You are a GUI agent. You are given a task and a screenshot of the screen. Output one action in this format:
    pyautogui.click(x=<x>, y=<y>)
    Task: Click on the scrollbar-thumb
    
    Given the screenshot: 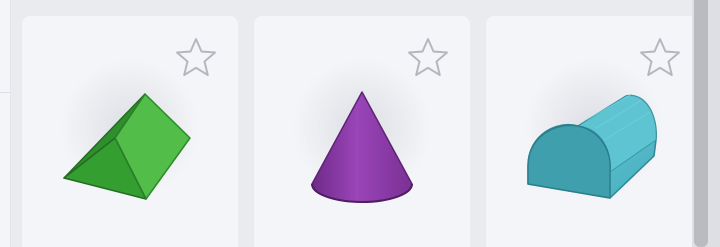 What is the action you would take?
    pyautogui.click(x=701, y=123)
    